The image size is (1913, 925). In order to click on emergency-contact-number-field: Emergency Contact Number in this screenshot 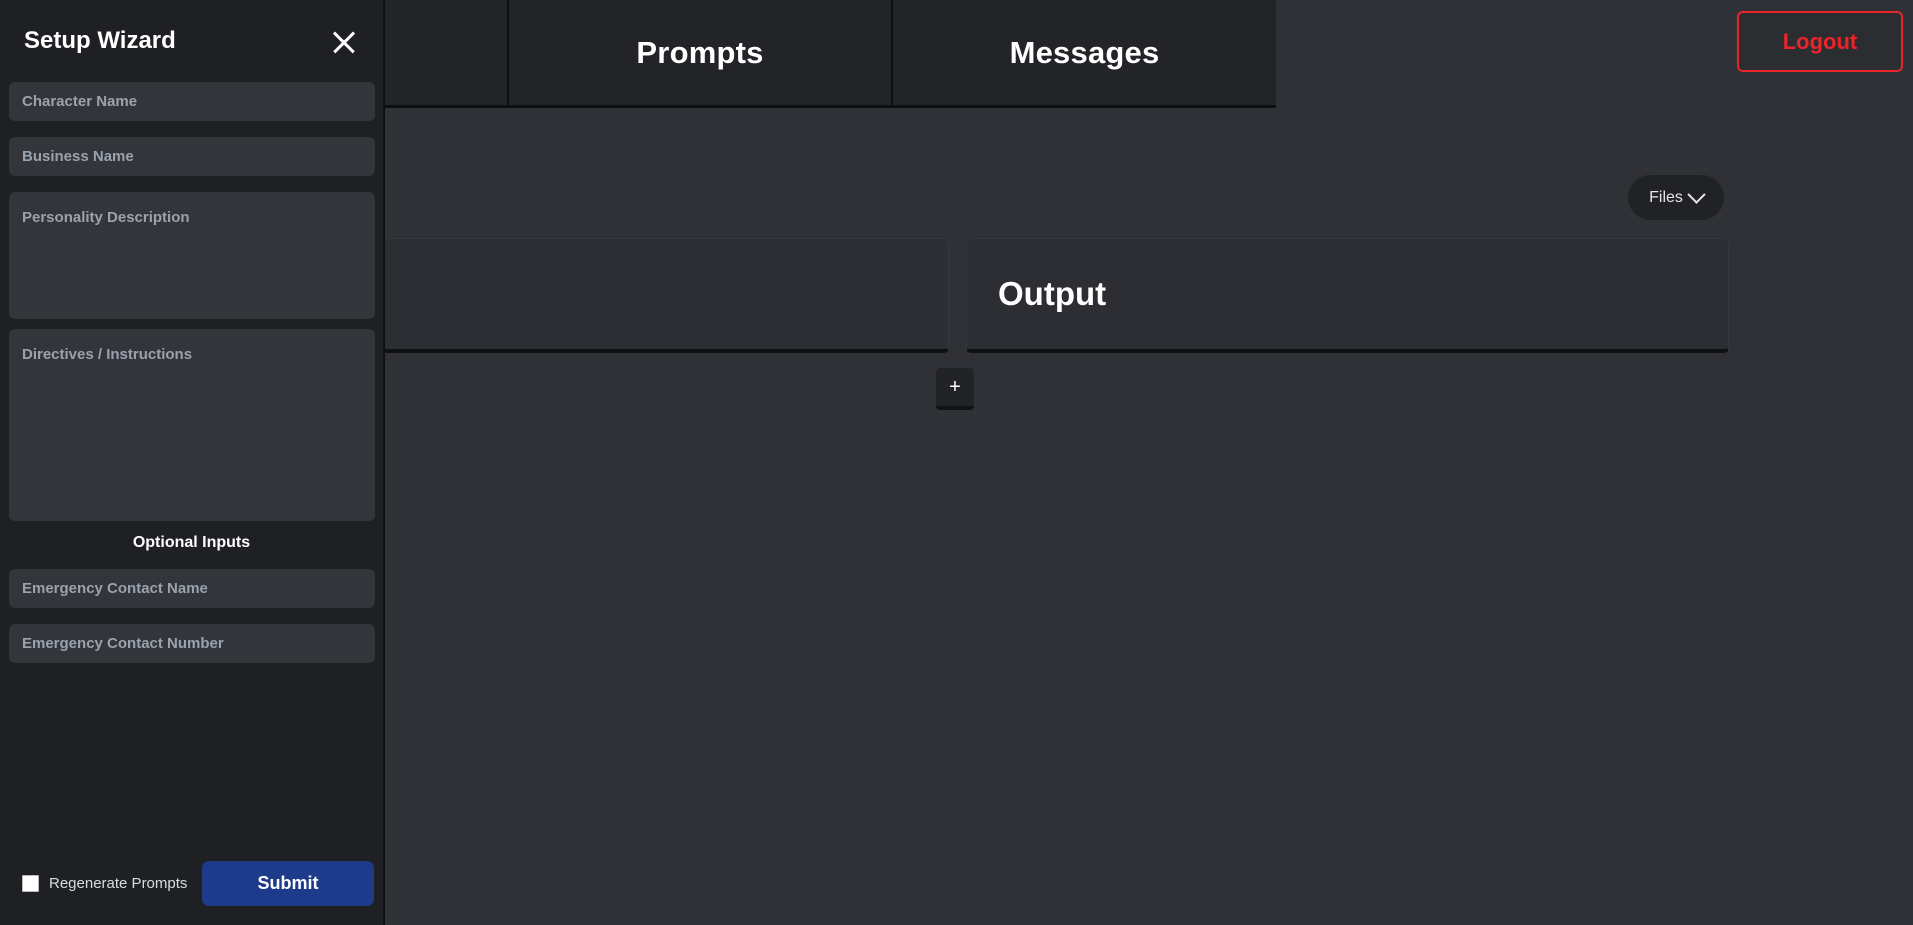, I will do `click(192, 643)`.